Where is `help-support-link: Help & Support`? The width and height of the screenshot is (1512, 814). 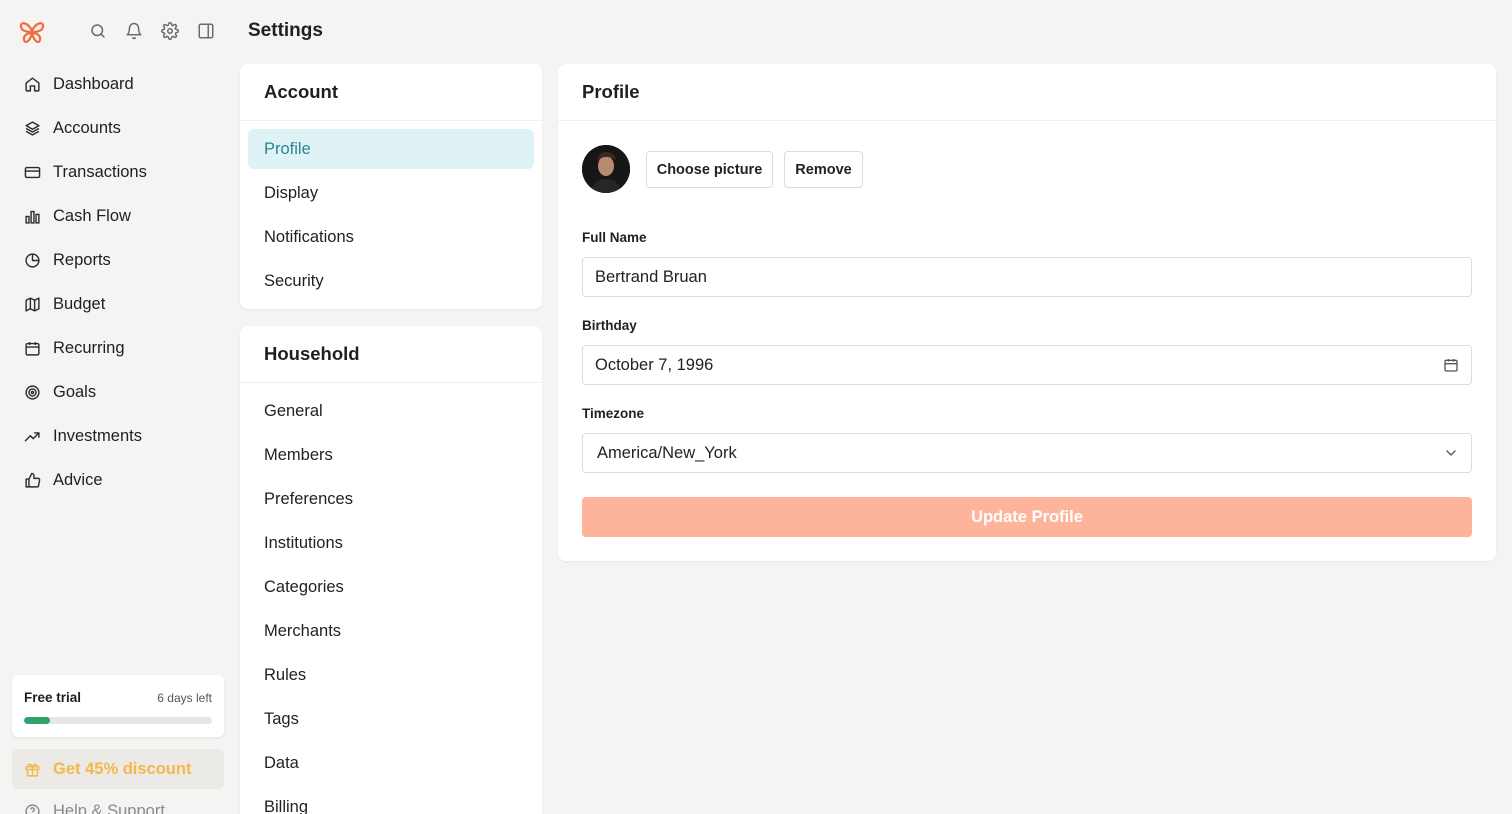
help-support-link: Help & Support is located at coordinates (118, 805).